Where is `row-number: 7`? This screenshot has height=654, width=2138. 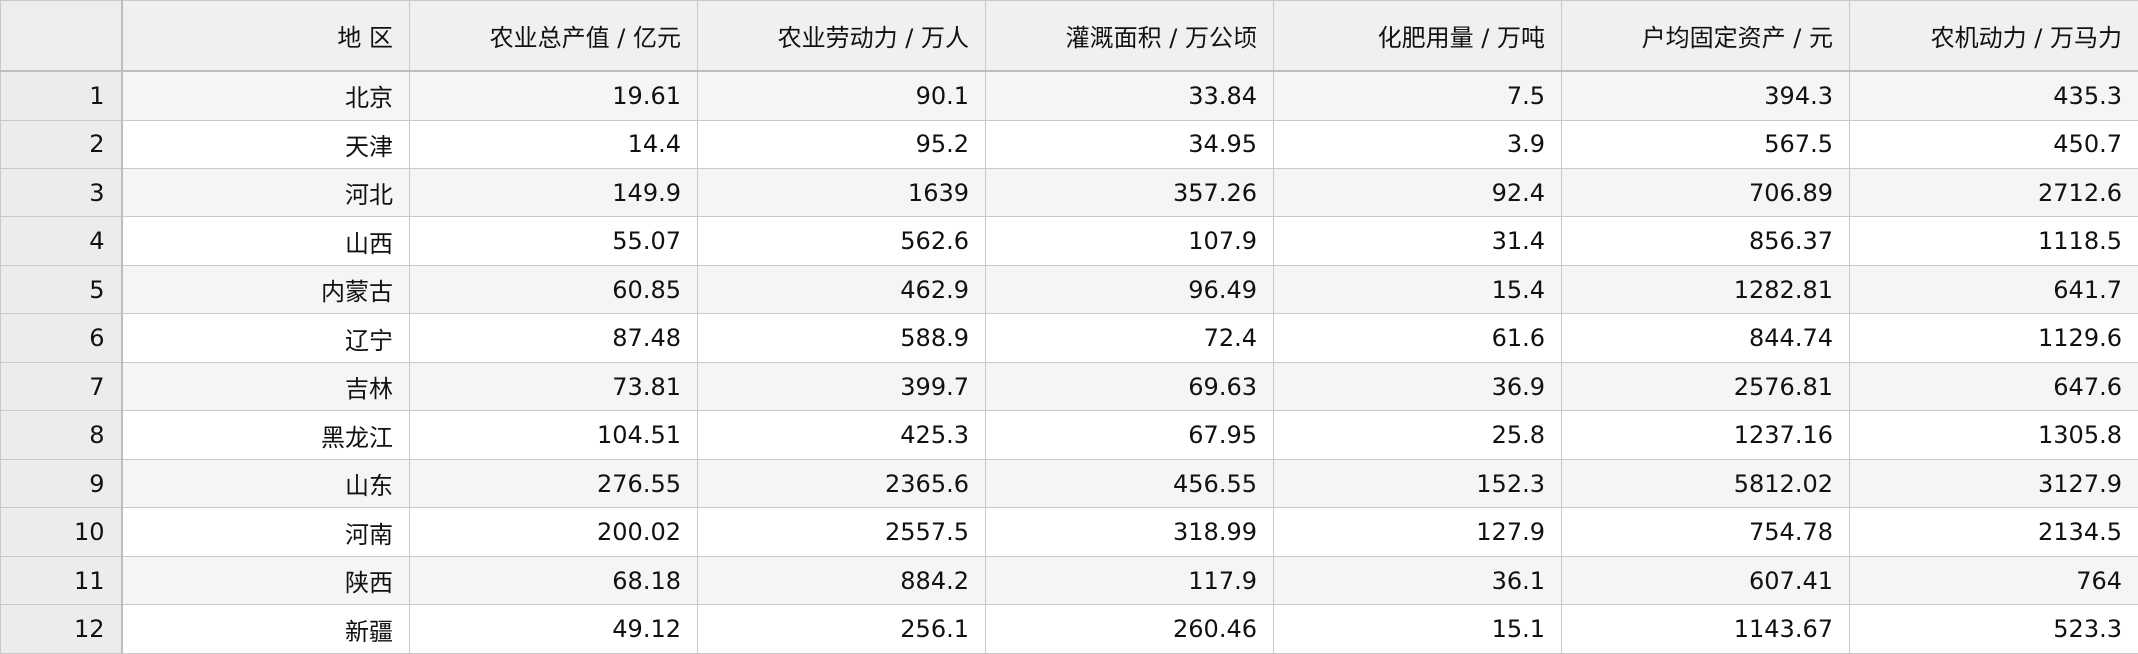 row-number: 7 is located at coordinates (61, 386).